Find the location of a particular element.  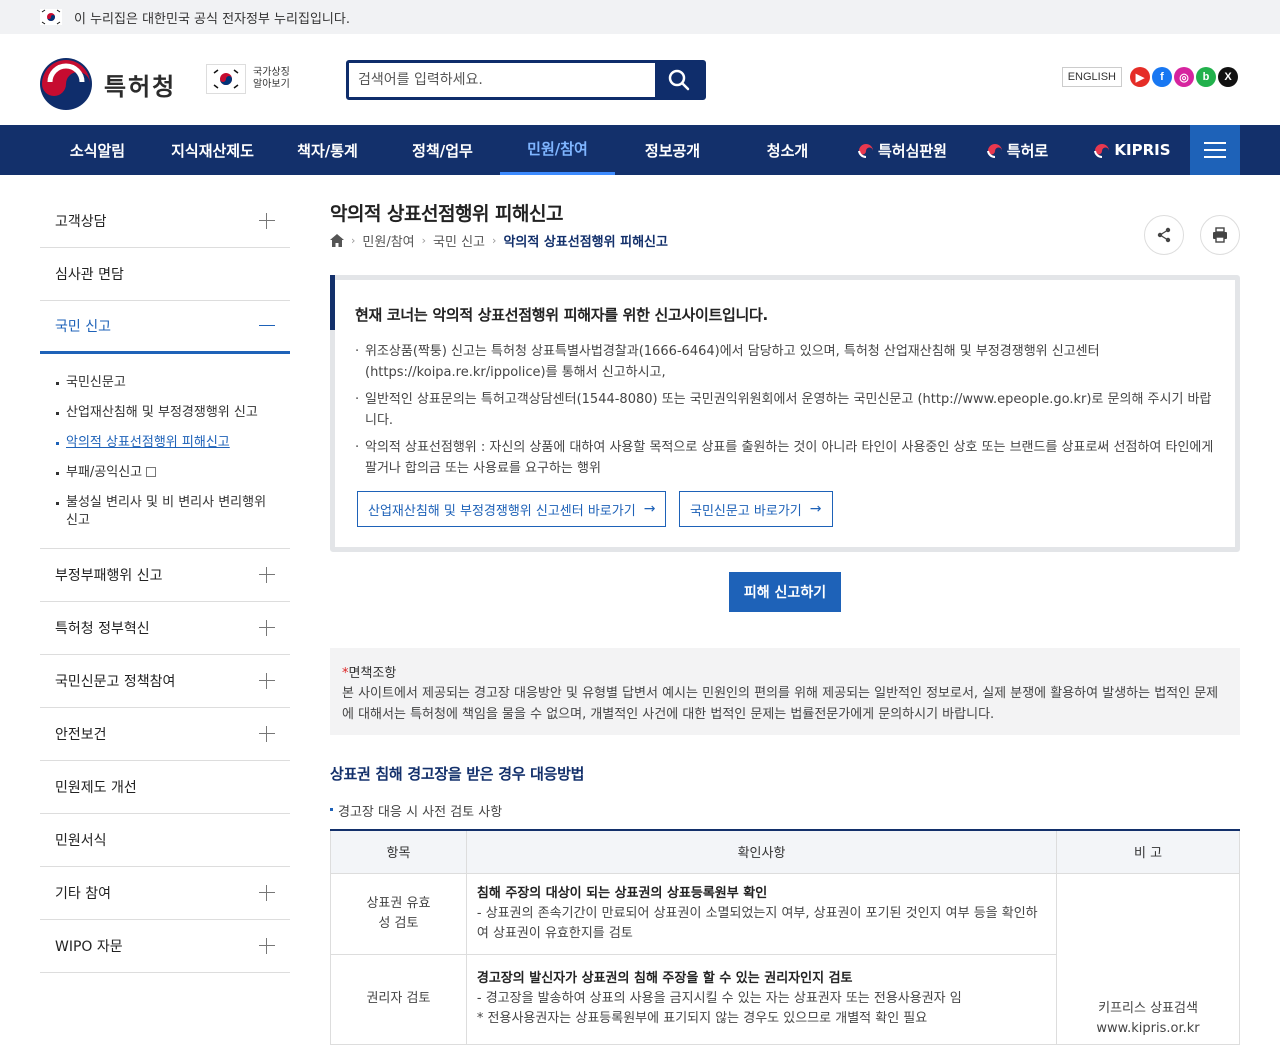

nav-information-disclosure: 정보공개 is located at coordinates (672, 150).